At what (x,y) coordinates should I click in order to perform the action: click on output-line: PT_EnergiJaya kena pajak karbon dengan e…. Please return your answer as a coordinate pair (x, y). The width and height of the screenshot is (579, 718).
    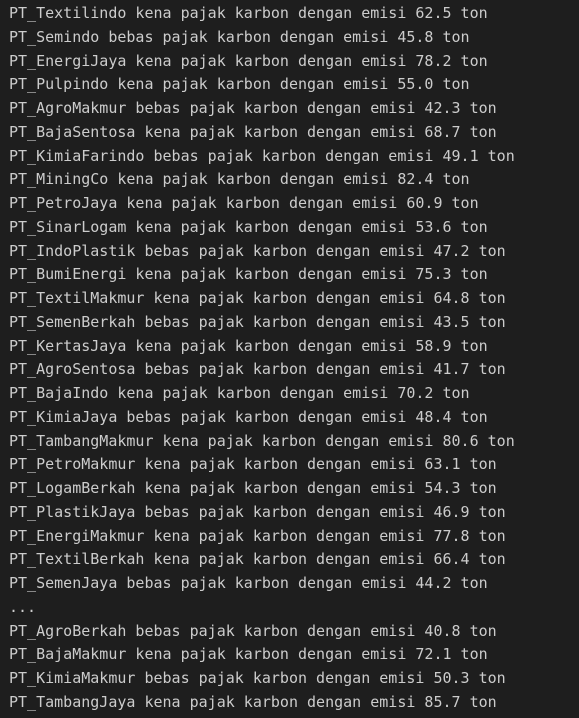
    Looking at the image, I should click on (248, 60).